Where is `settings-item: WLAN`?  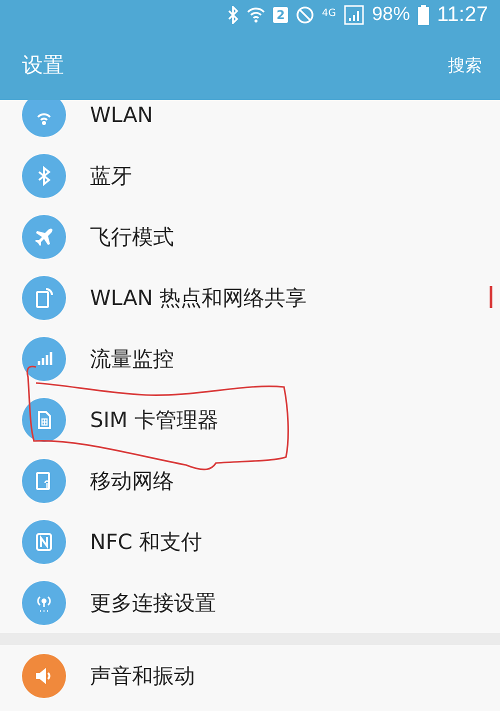
settings-item: WLAN is located at coordinates (250, 122).